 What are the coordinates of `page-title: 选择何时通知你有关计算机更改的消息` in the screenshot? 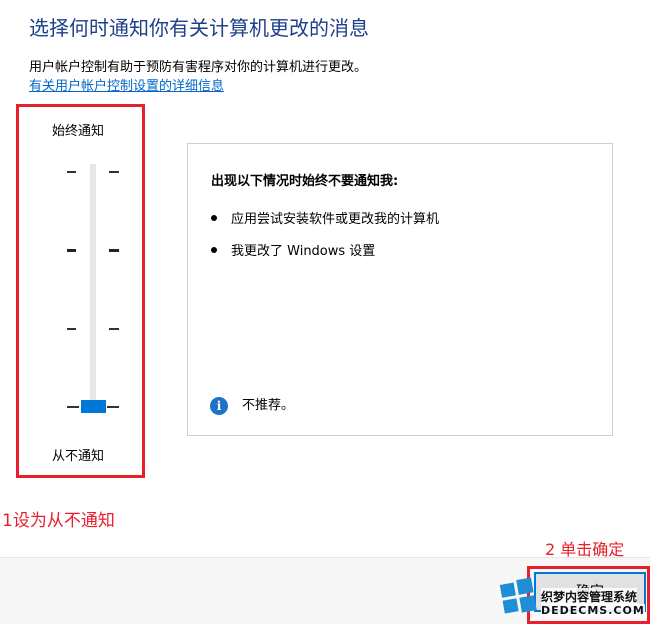 It's located at (199, 28).